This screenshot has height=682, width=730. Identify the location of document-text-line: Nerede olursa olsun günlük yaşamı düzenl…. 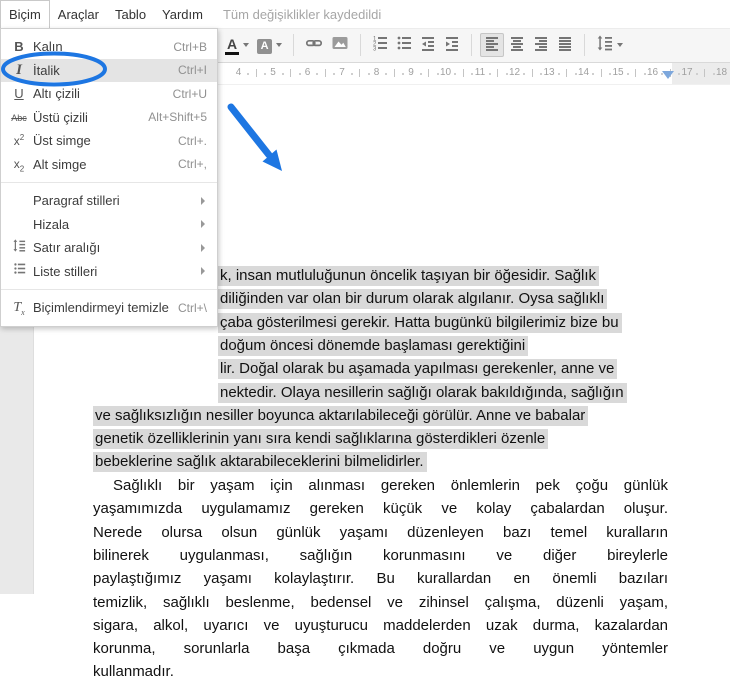
(380, 532).